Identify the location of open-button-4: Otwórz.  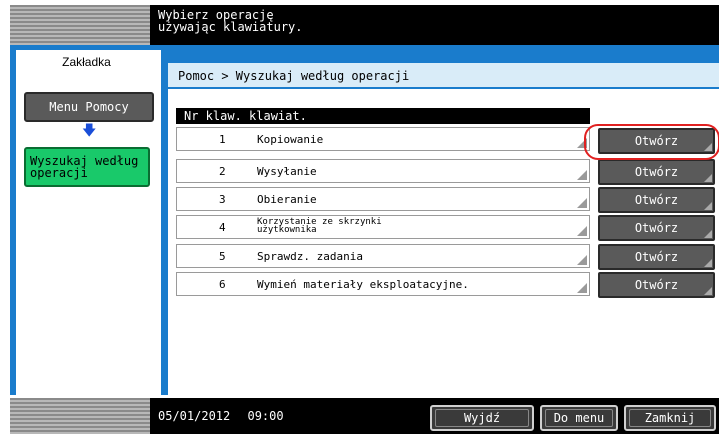
(656, 228).